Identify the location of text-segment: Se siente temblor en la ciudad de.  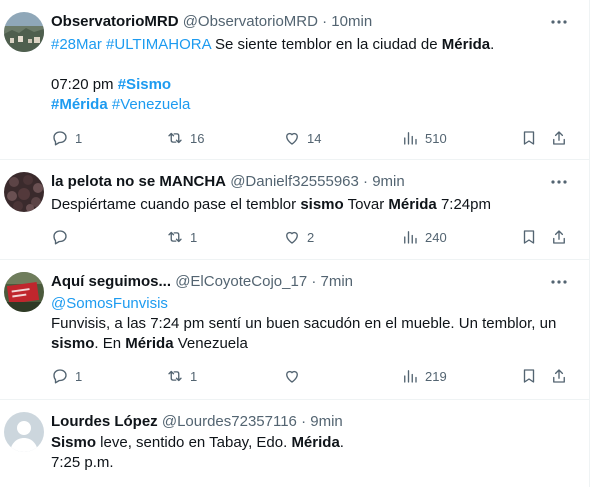
(326, 44).